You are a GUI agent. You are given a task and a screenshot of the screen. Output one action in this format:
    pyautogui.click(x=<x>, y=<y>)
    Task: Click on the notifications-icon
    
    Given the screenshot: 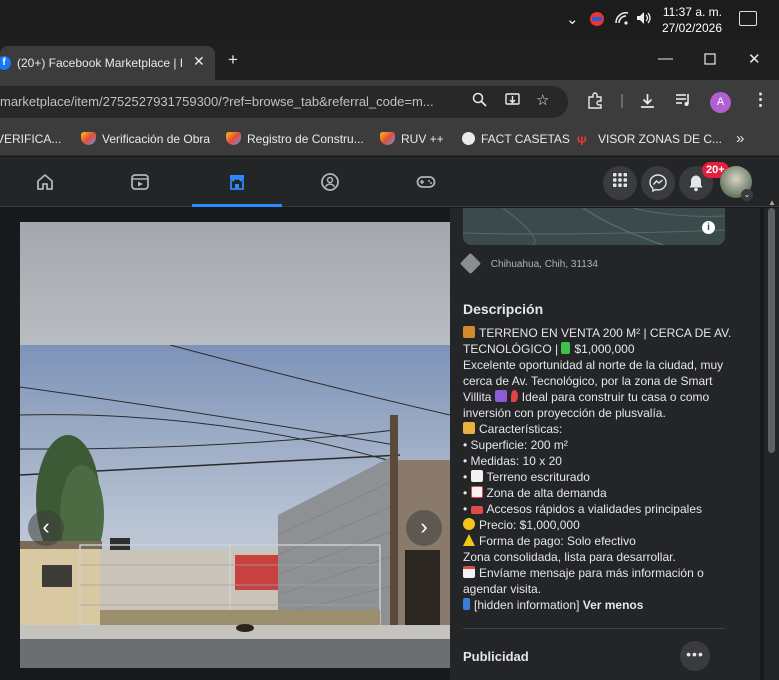 What is the action you would take?
    pyautogui.click(x=748, y=18)
    